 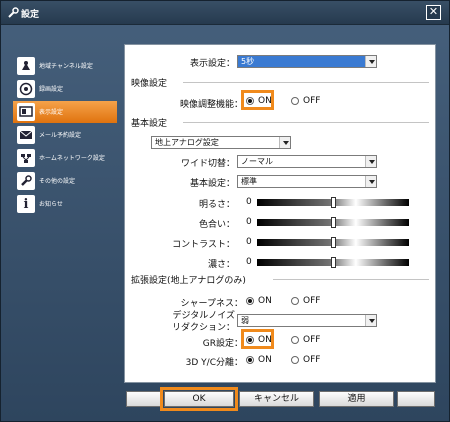 I want to click on wide-switch-value: ノーマル, so click(x=257, y=161).